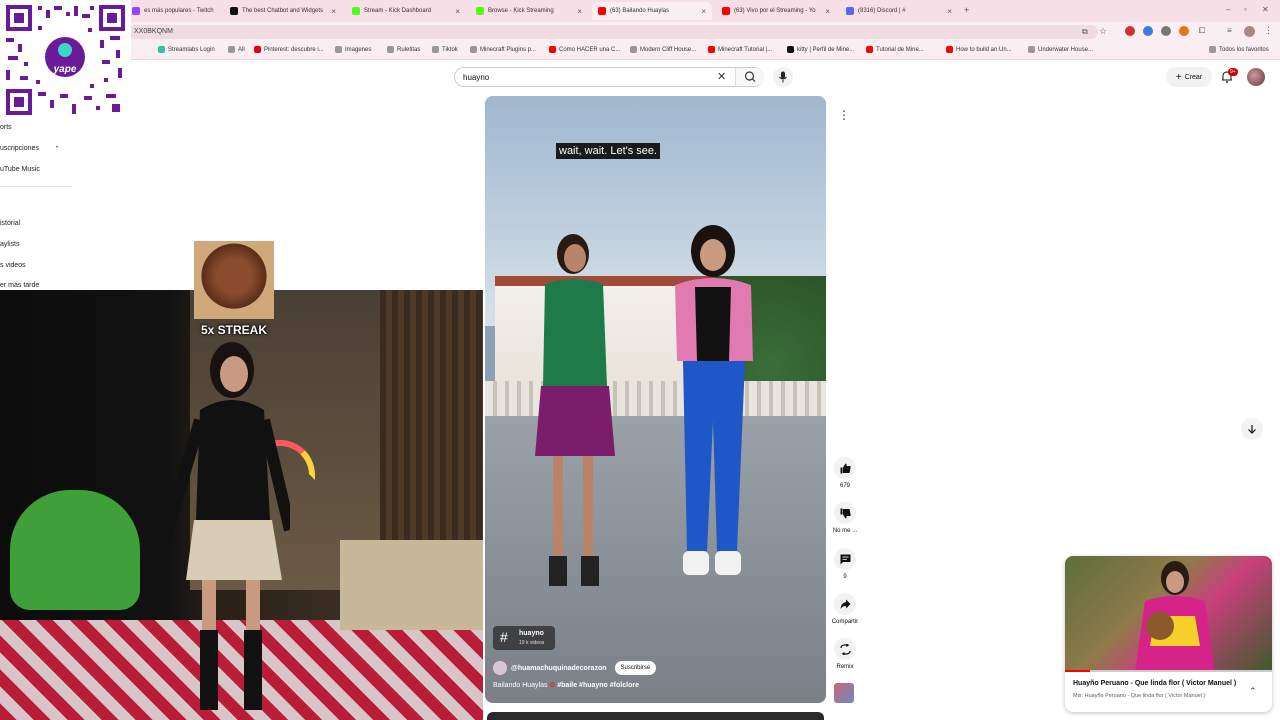  I want to click on hashtag-video-count: 19 k videos, so click(532, 643).